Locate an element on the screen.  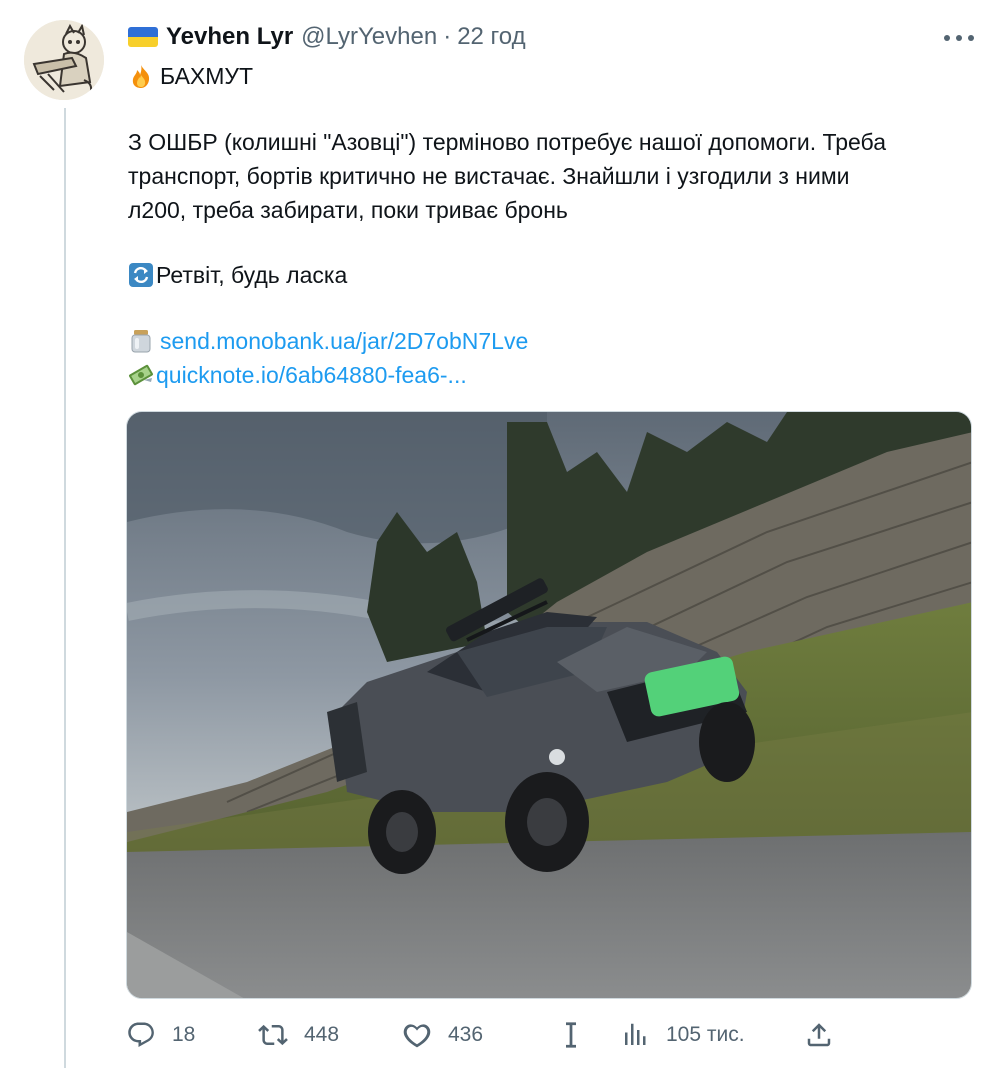
text-cursor-icon is located at coordinates (571, 1035).